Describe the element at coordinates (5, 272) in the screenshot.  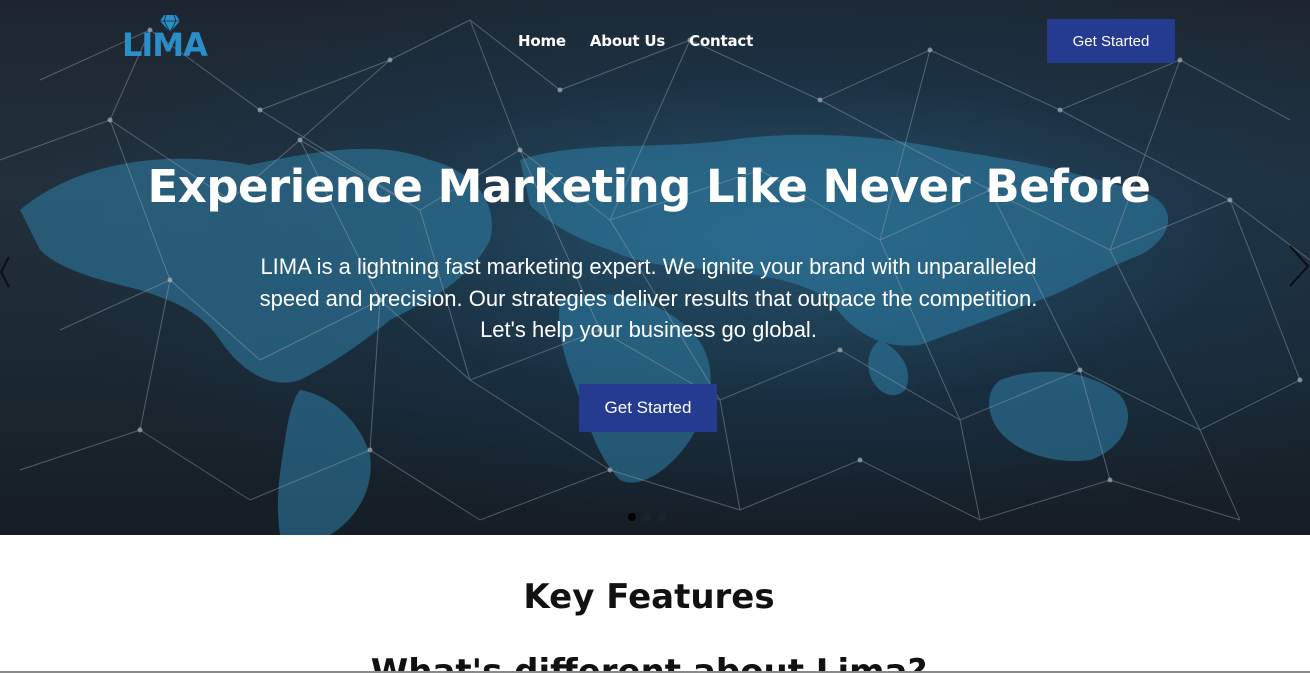
I see `chevron-left-icon` at that location.